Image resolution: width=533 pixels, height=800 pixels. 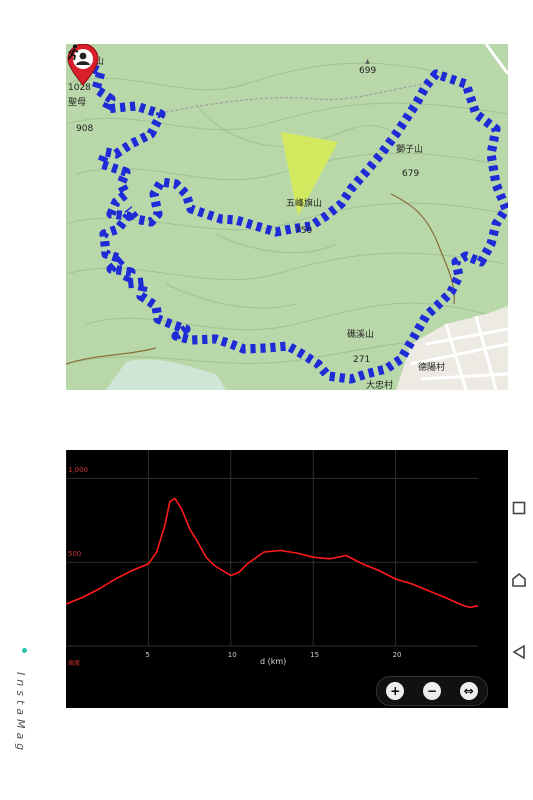 I want to click on home-icon, so click(x=519, y=580).